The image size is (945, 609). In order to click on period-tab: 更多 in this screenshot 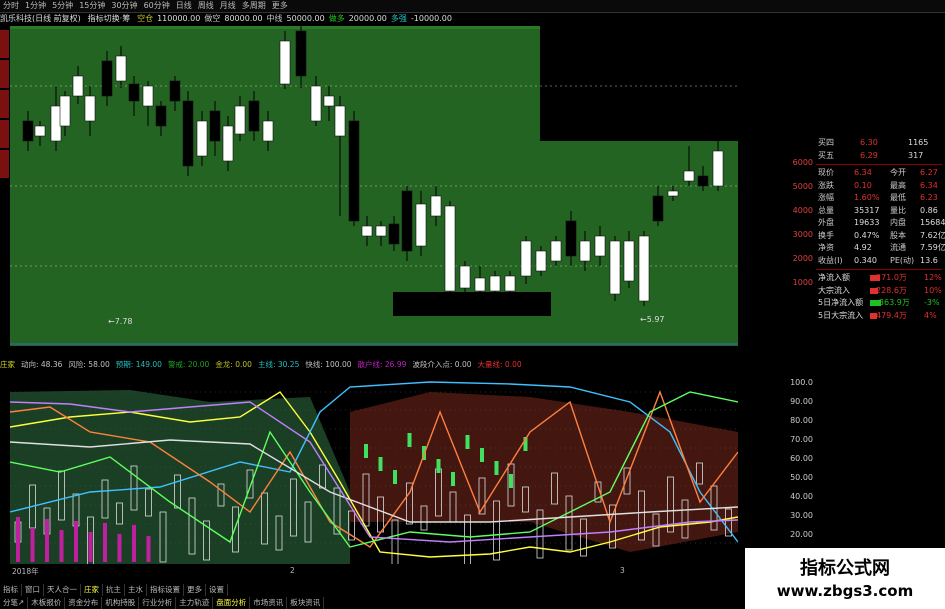, I will do `click(280, 6)`.